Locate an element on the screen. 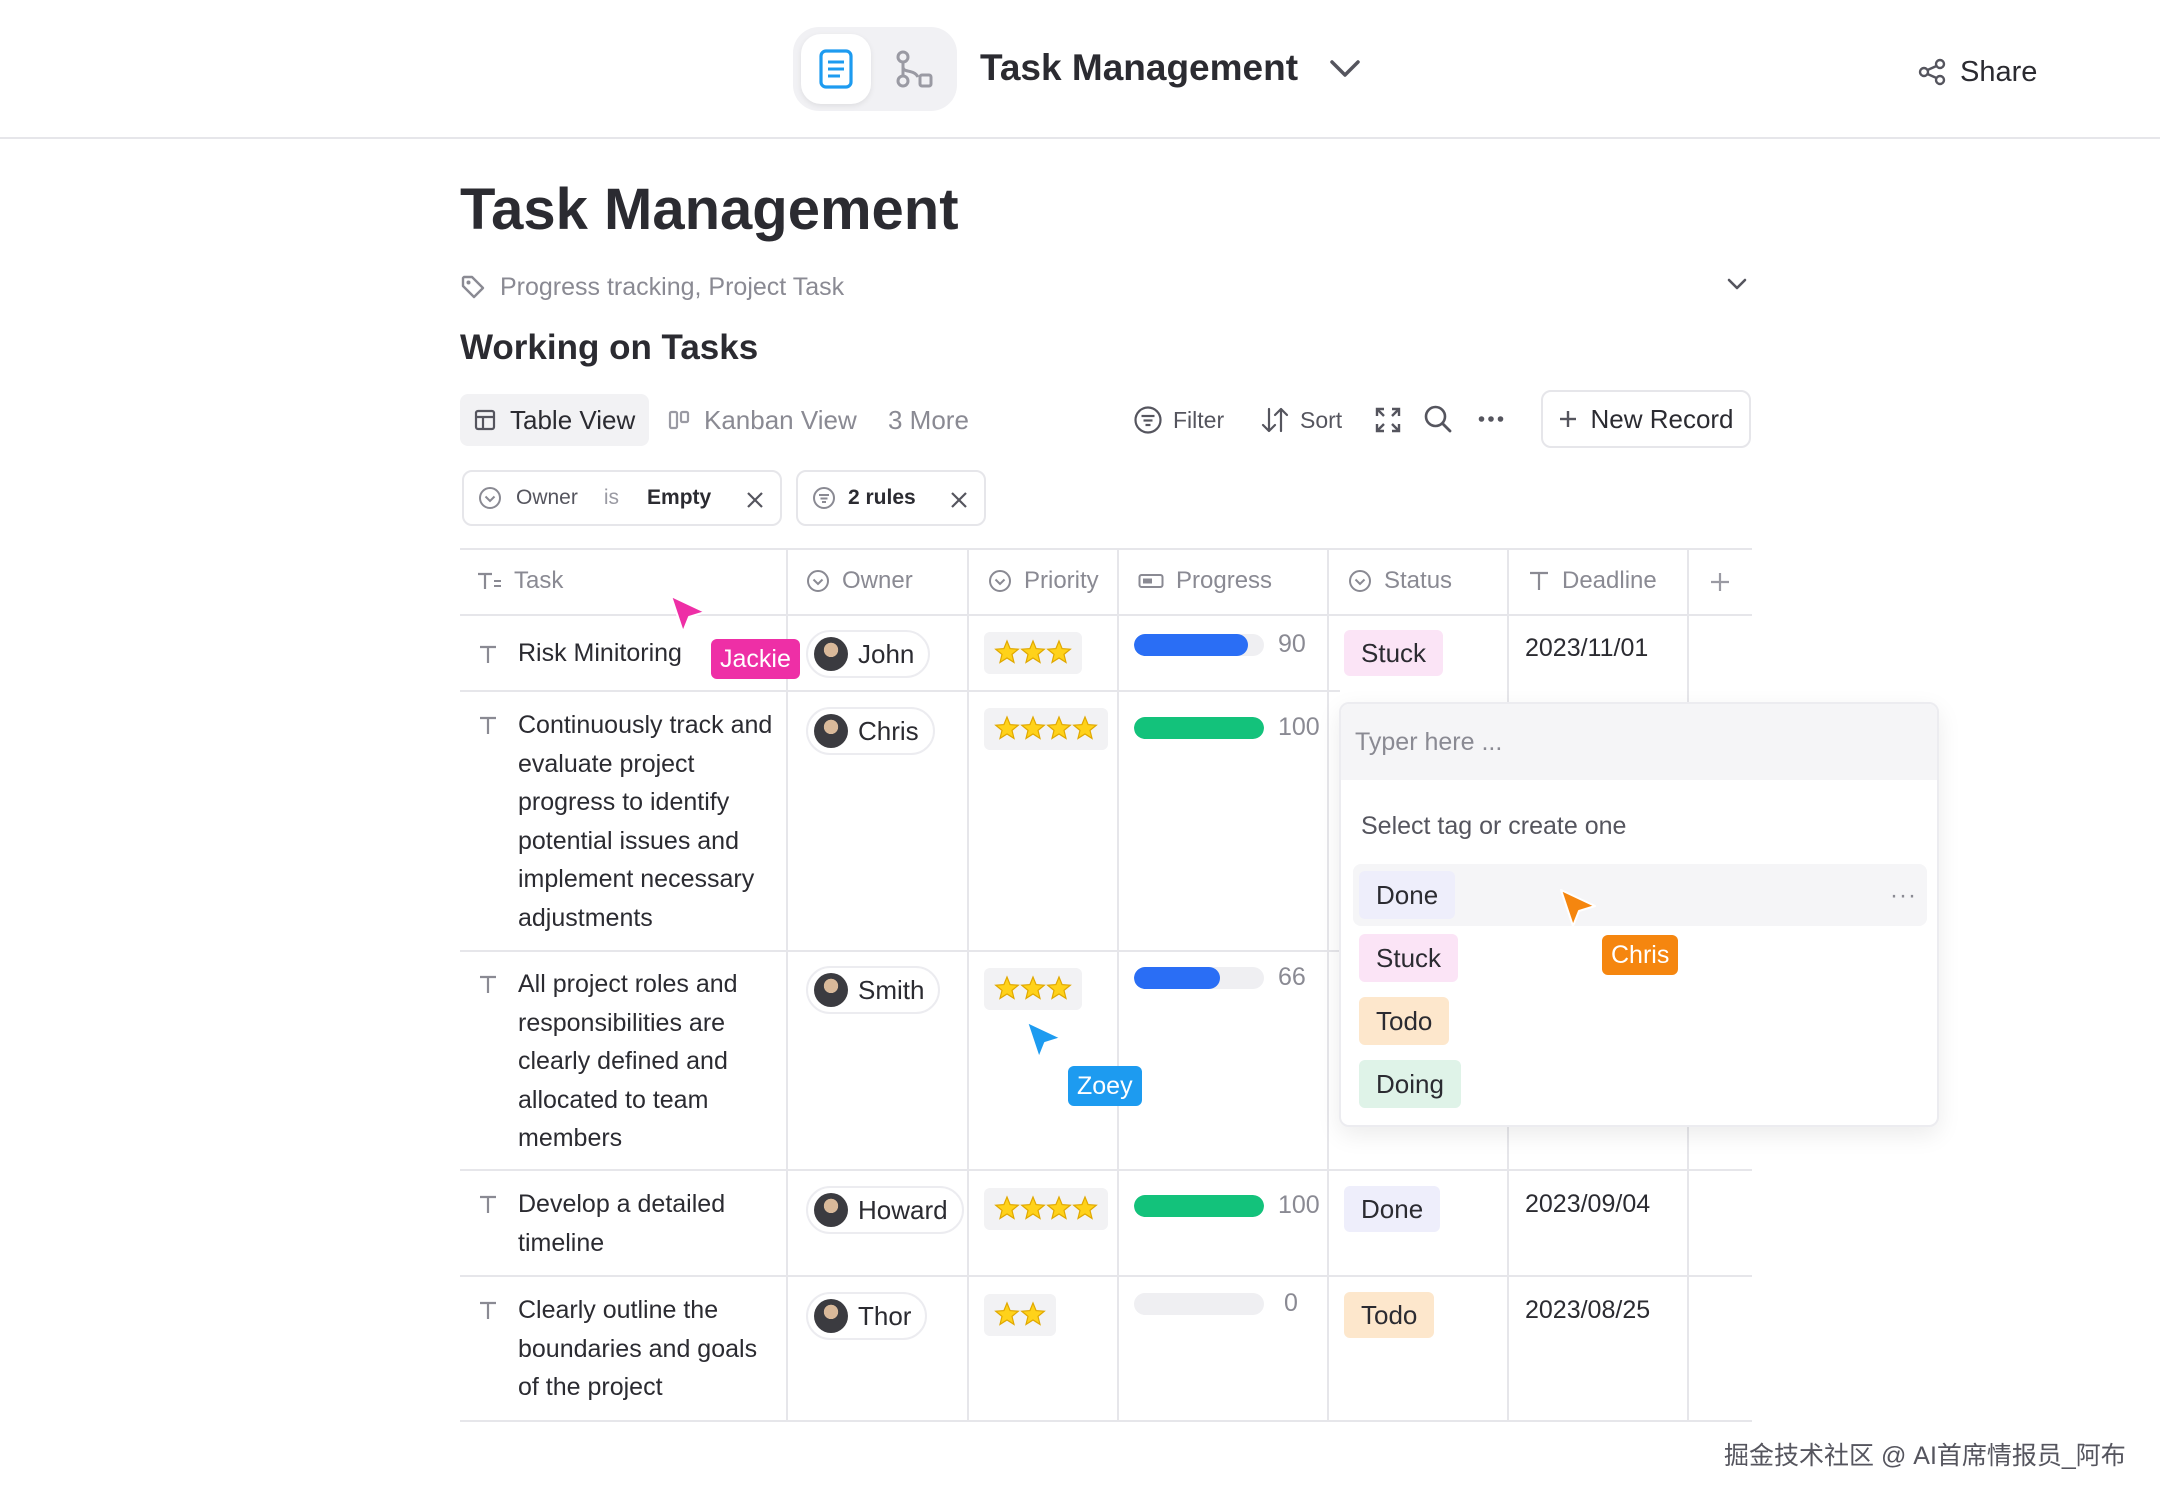 The height and width of the screenshot is (1500, 2160). share-button: Share is located at coordinates (1977, 72).